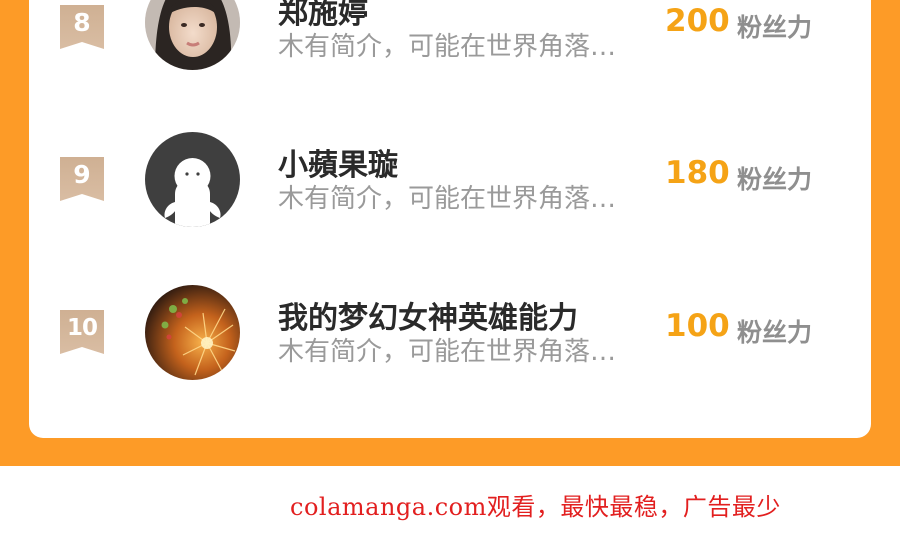 This screenshot has width=900, height=542. I want to click on fan-power-score: 200, so click(697, 21).